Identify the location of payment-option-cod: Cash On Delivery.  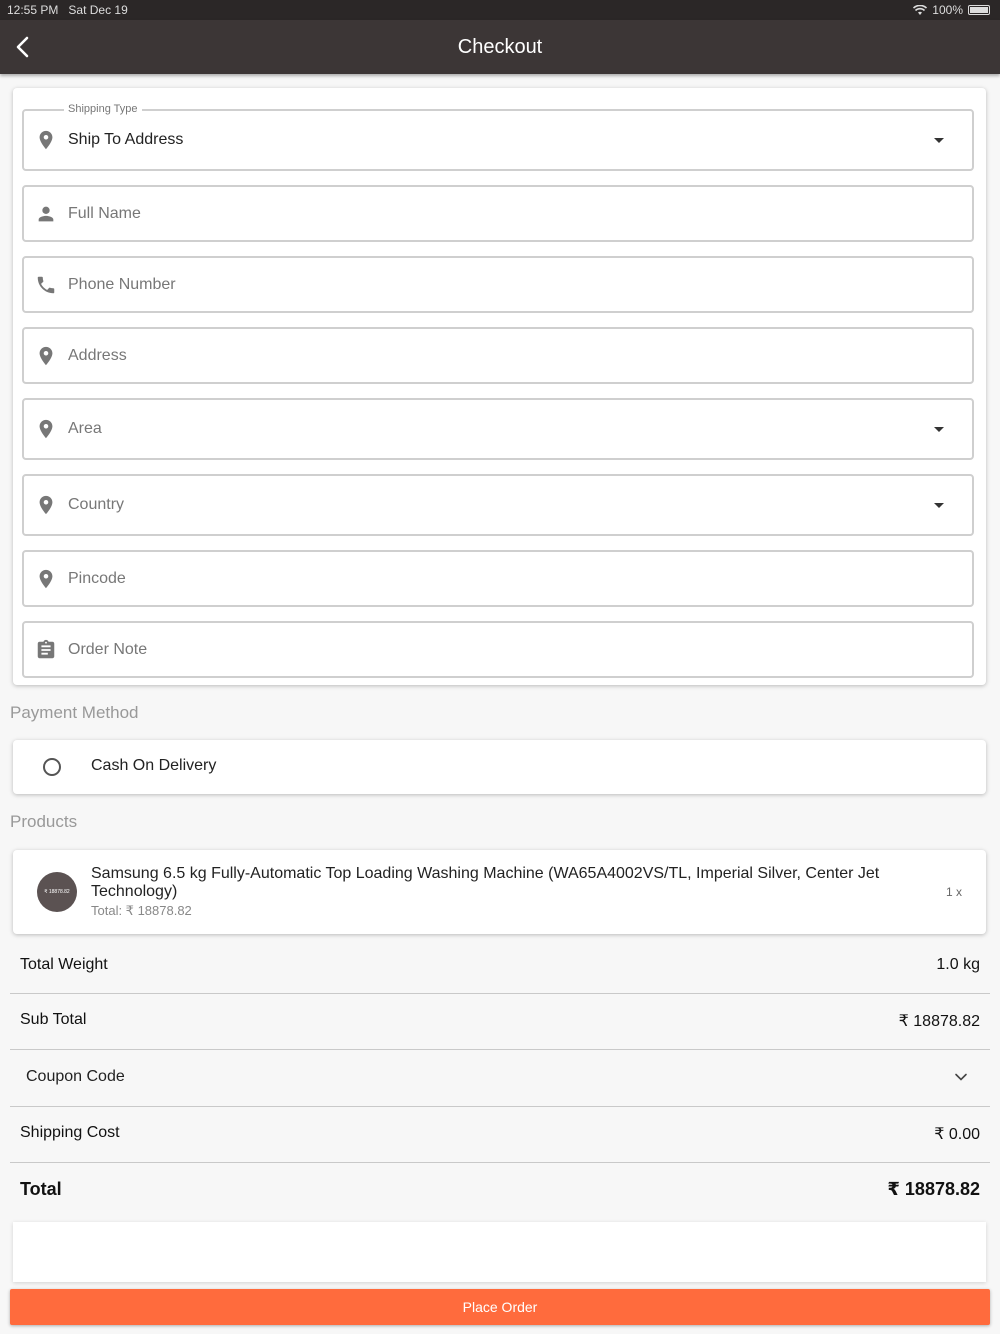
(499, 767).